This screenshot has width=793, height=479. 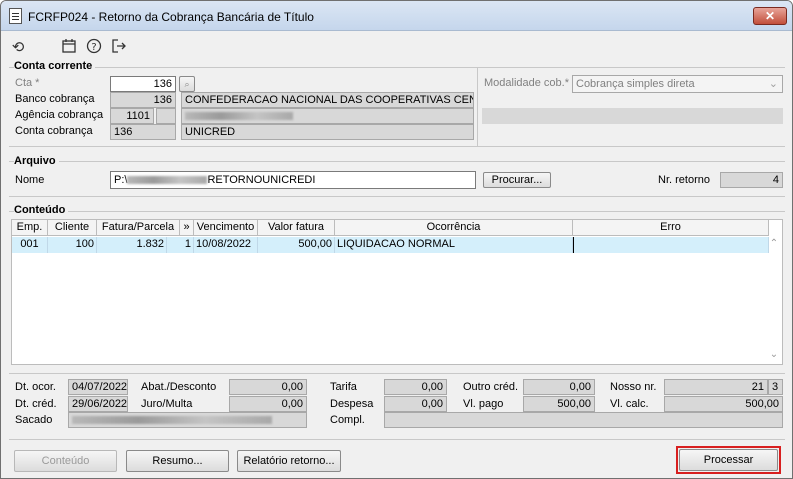 What do you see at coordinates (55, 66) in the screenshot?
I see `conta-corrente-title: Conta corrente` at bounding box center [55, 66].